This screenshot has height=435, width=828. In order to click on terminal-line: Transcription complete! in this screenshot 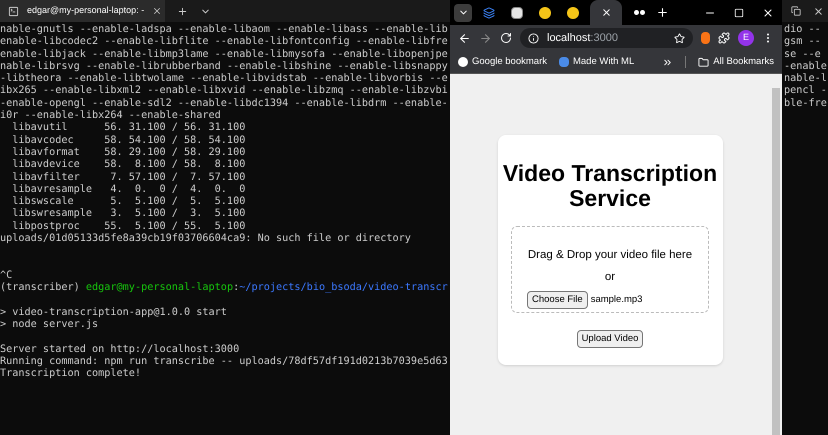, I will do `click(71, 374)`.